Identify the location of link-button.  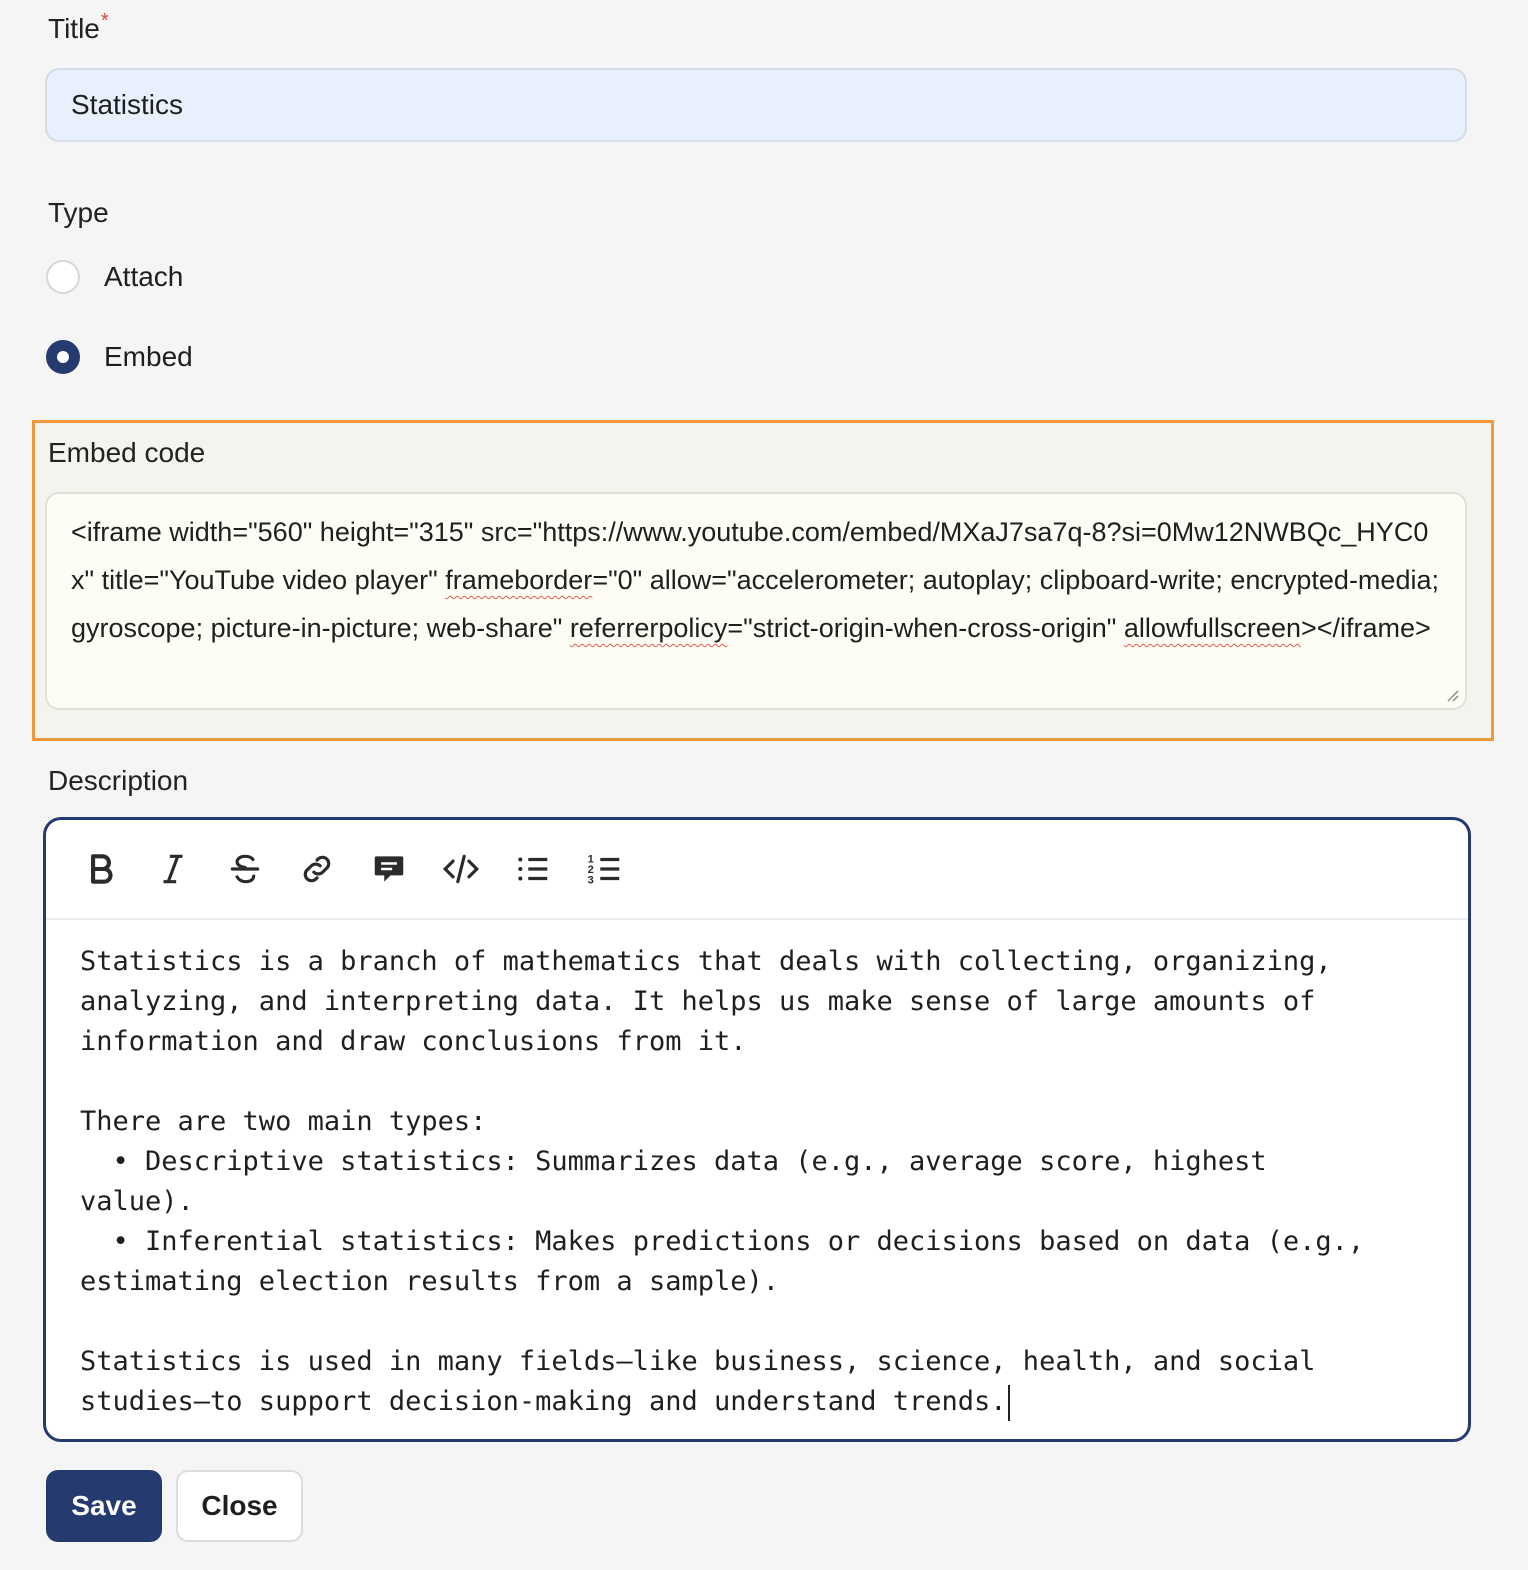
(317, 869).